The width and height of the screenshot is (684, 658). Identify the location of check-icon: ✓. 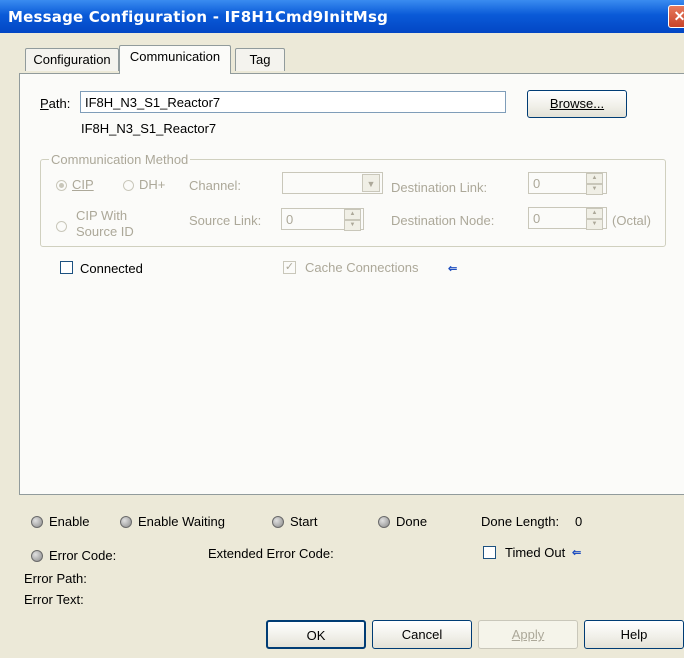
(289, 267).